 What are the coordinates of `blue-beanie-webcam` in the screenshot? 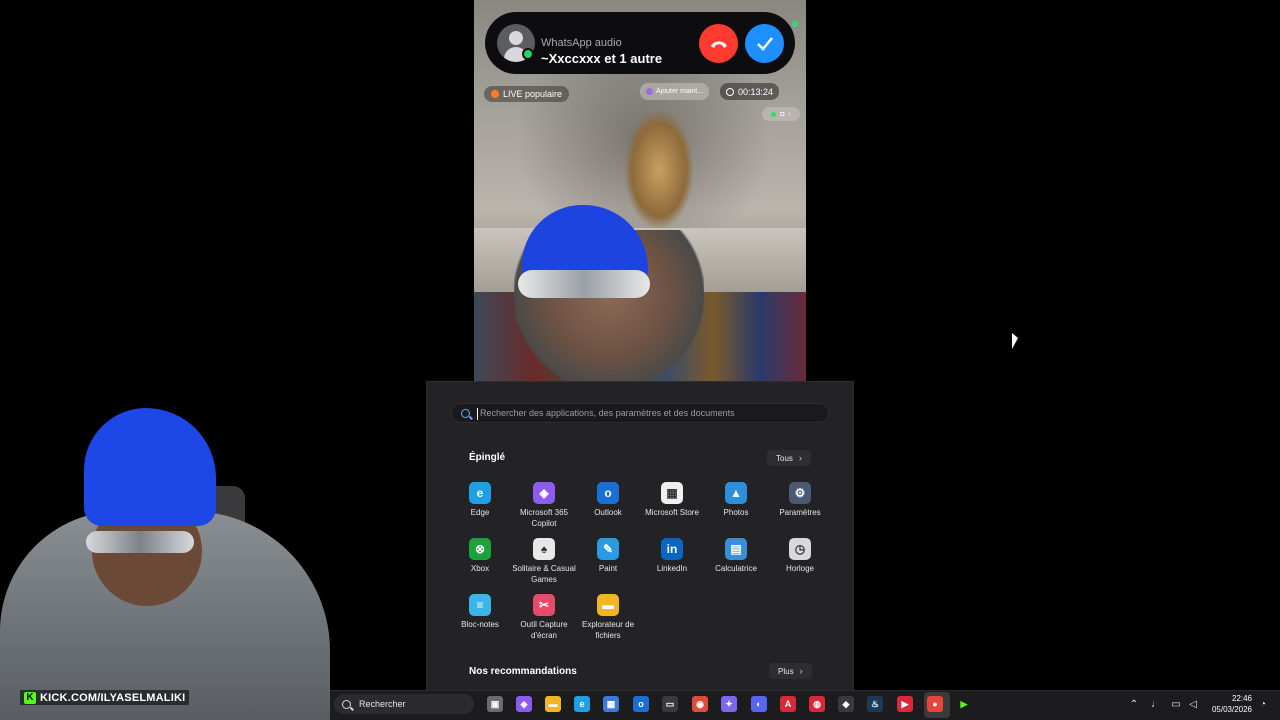 It's located at (150, 467).